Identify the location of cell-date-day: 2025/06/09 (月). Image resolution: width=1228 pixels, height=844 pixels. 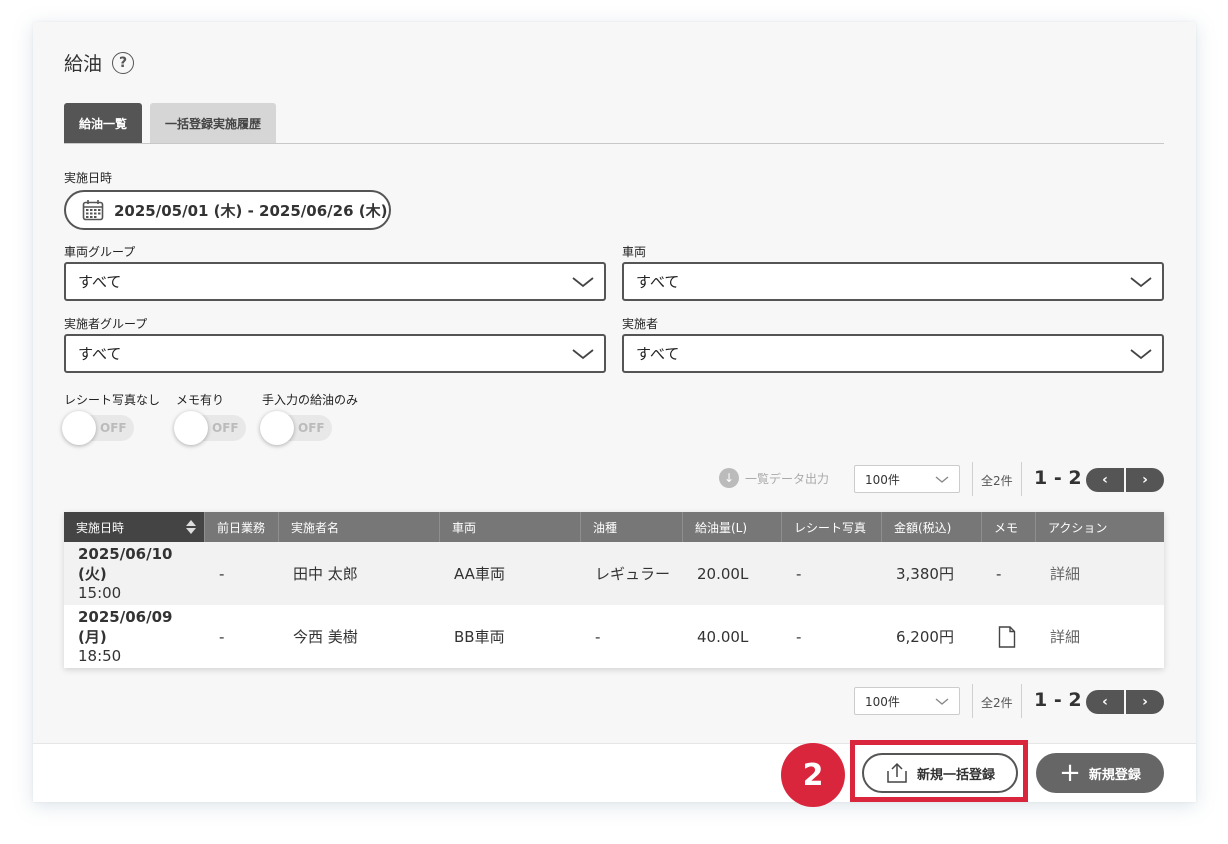
(125, 627).